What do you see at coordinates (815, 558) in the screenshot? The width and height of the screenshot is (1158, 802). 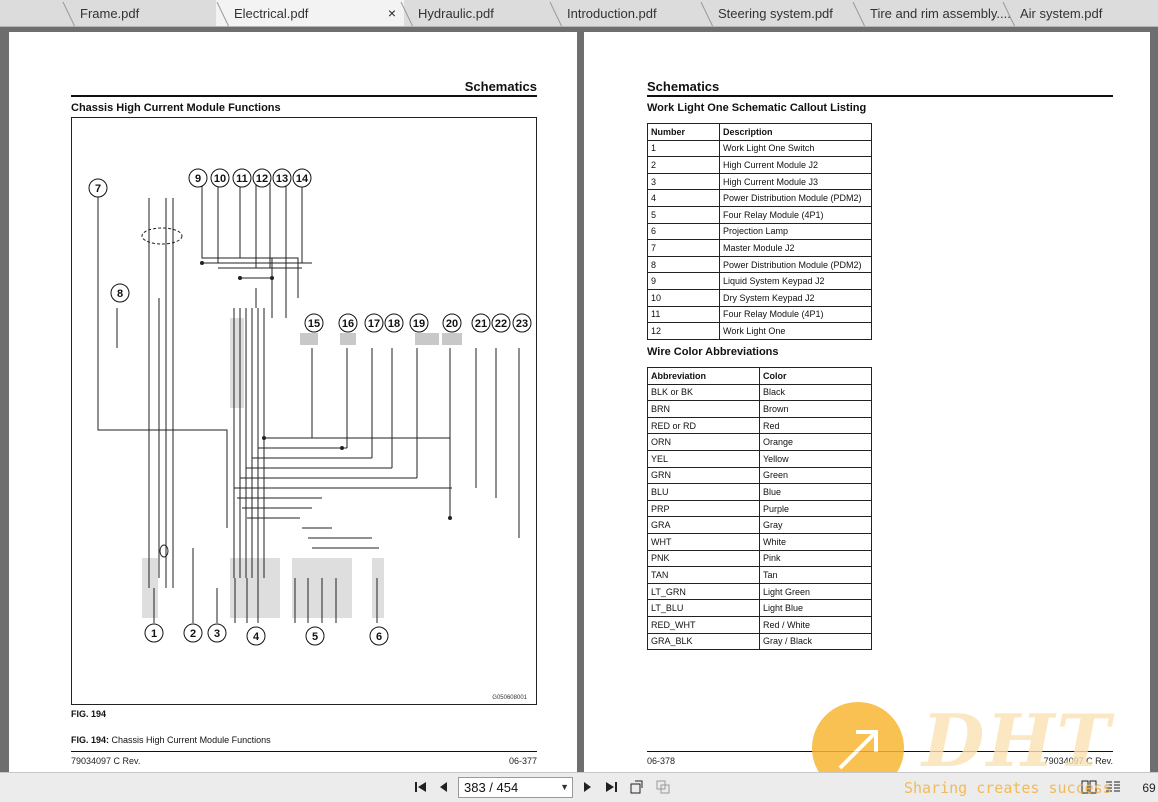 I see `table-cell: Pink` at bounding box center [815, 558].